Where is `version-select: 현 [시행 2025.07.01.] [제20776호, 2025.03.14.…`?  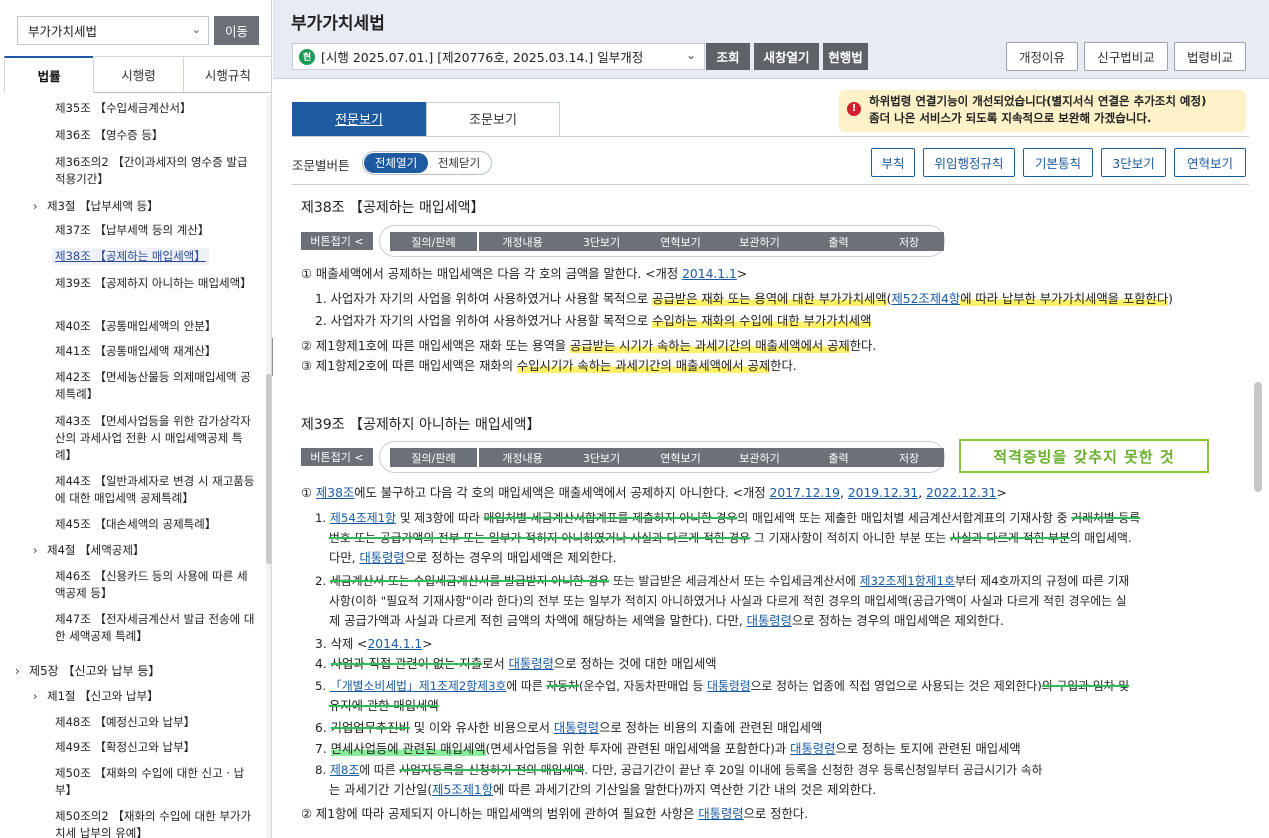
version-select: 현 [시행 2025.07.01.] [제20776호, 2025.03.14.… is located at coordinates (498, 56).